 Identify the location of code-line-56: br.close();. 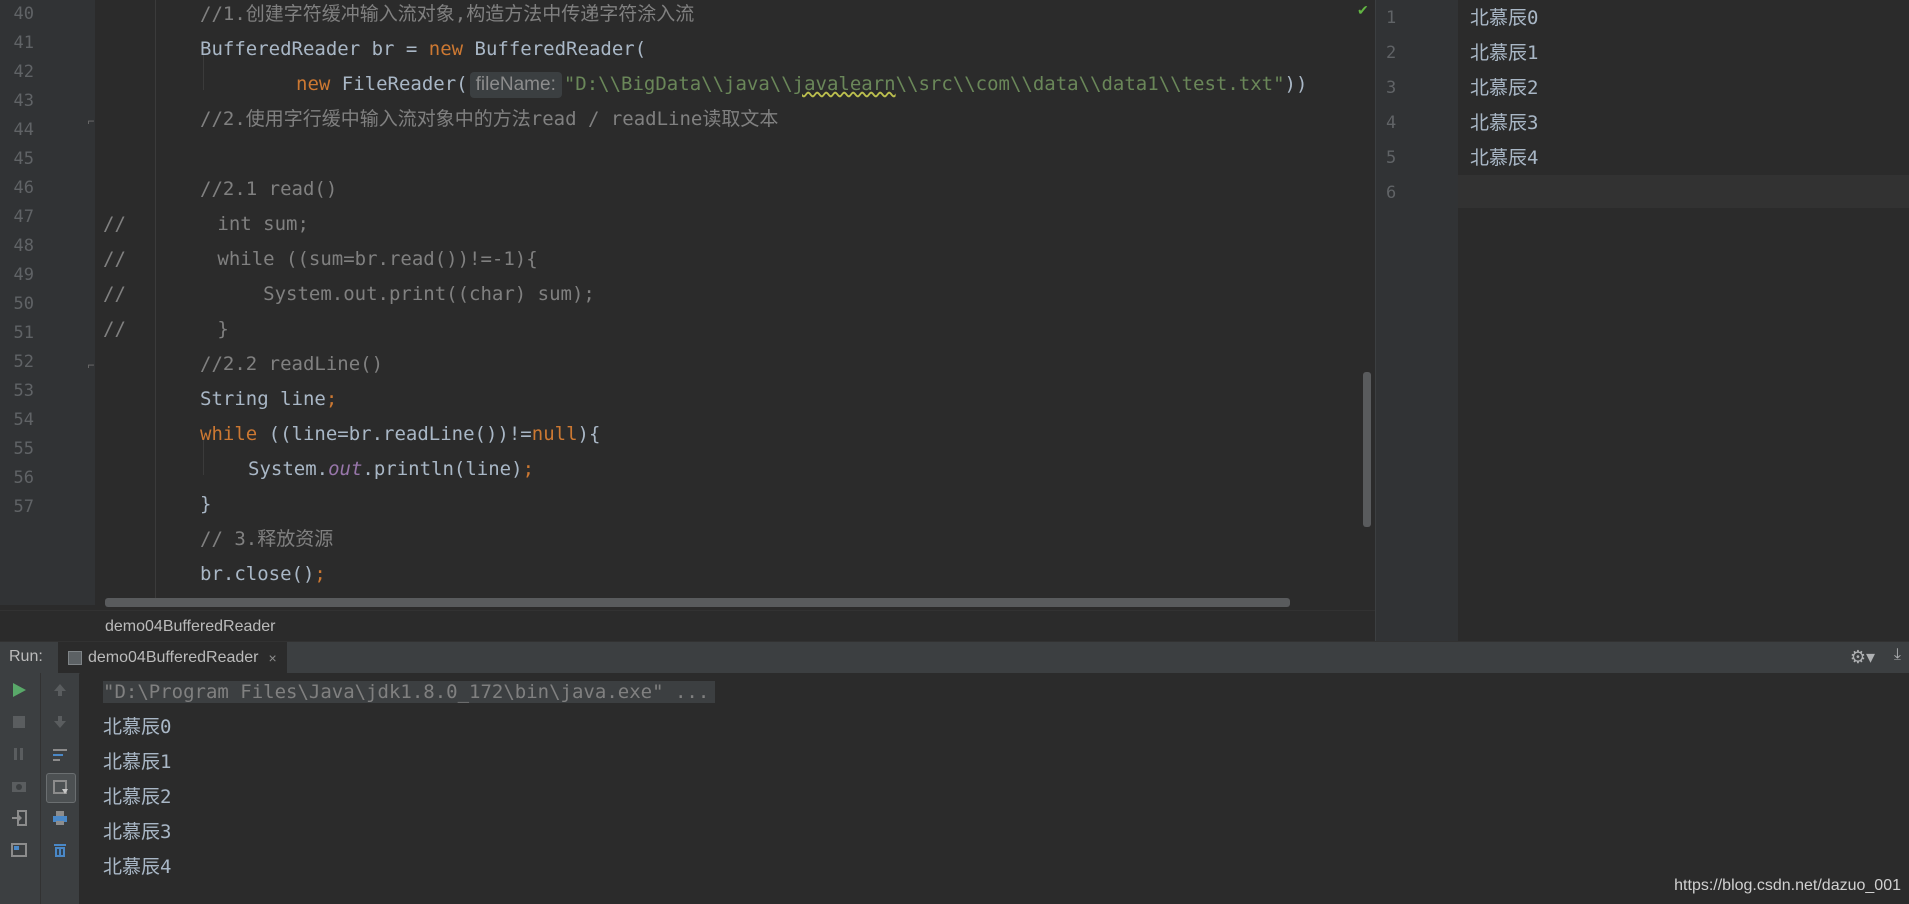
(263, 574).